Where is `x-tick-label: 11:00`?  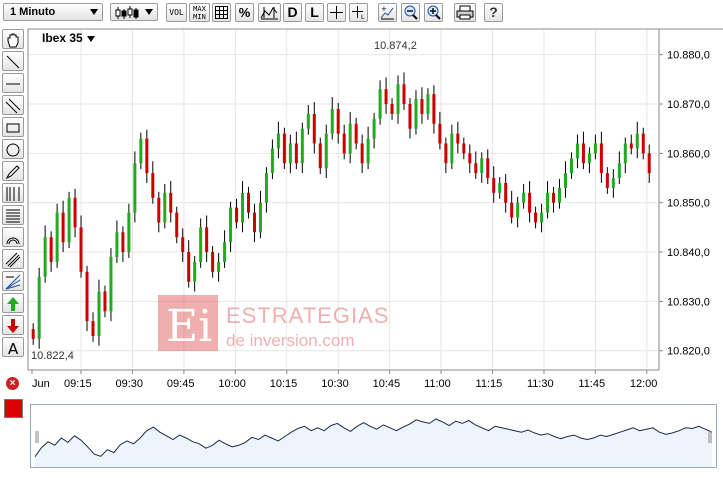 x-tick-label: 11:00 is located at coordinates (437, 384).